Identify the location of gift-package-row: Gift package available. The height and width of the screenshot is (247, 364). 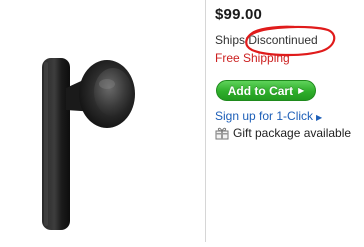
(283, 133).